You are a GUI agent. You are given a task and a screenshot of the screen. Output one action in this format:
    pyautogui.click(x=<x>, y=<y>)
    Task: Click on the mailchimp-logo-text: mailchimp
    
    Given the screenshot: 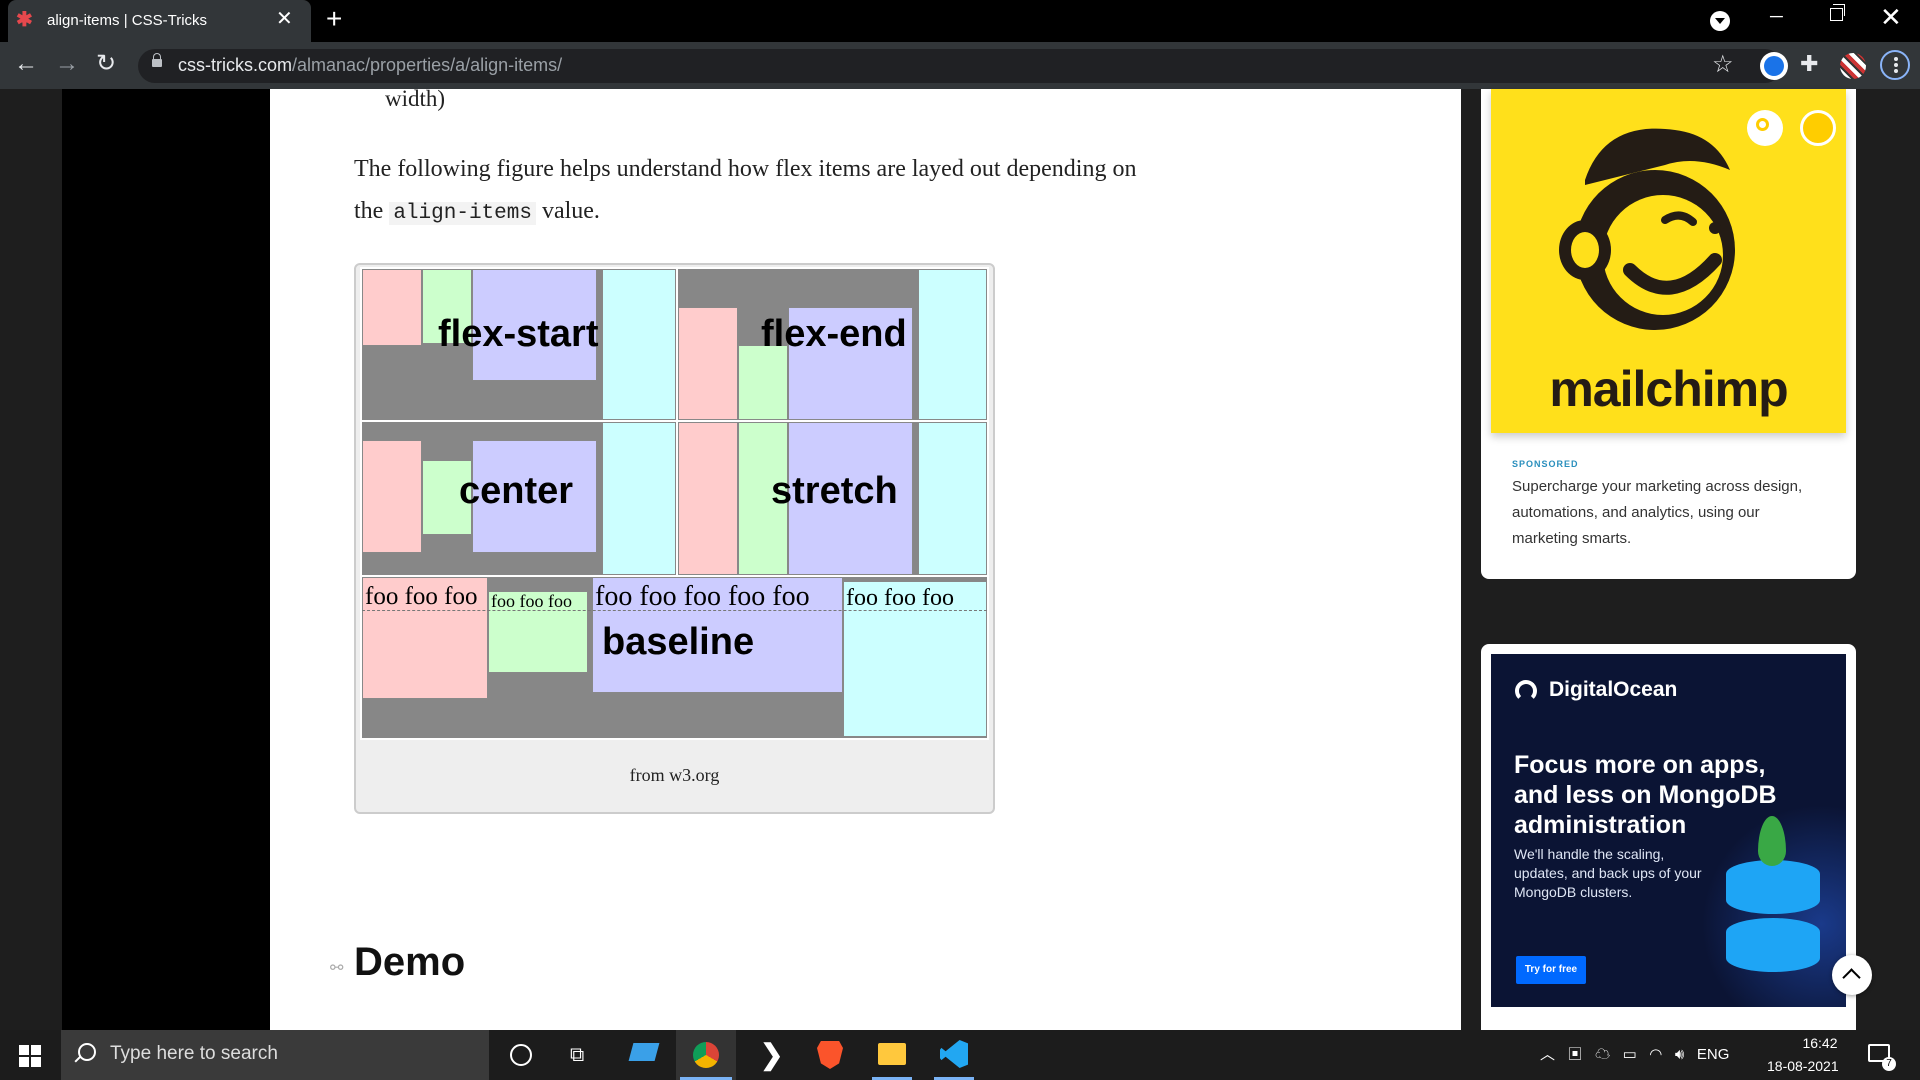 What is the action you would take?
    pyautogui.click(x=1668, y=389)
    